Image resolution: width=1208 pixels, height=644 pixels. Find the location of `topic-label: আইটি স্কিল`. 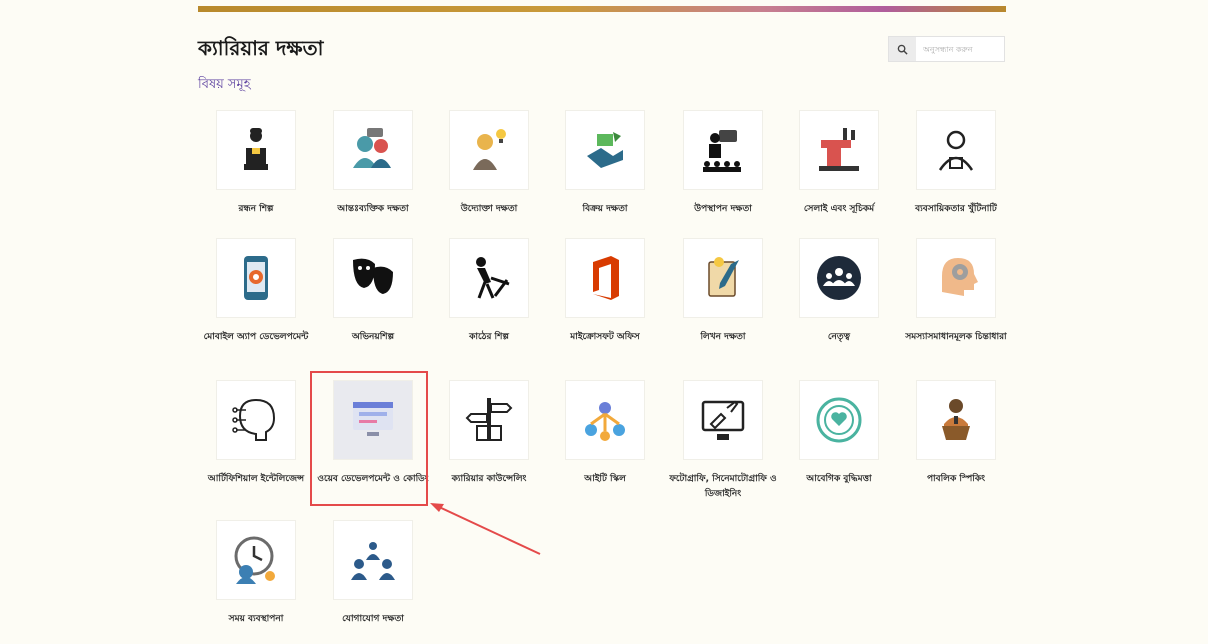

topic-label: আইটি স্কিল is located at coordinates (605, 479).